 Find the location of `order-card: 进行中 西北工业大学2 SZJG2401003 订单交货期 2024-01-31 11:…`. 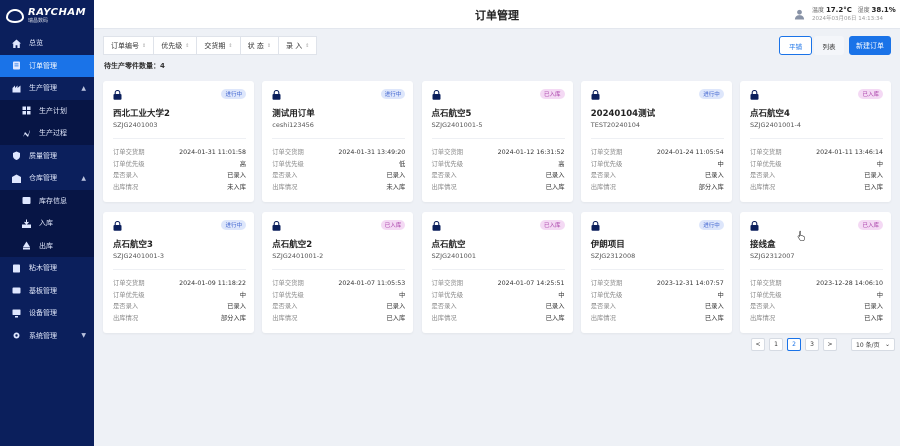

order-card: 进行中 西北工业大学2 SZJG2401003 订单交货期 2024-01-31 11:… is located at coordinates (178, 141).